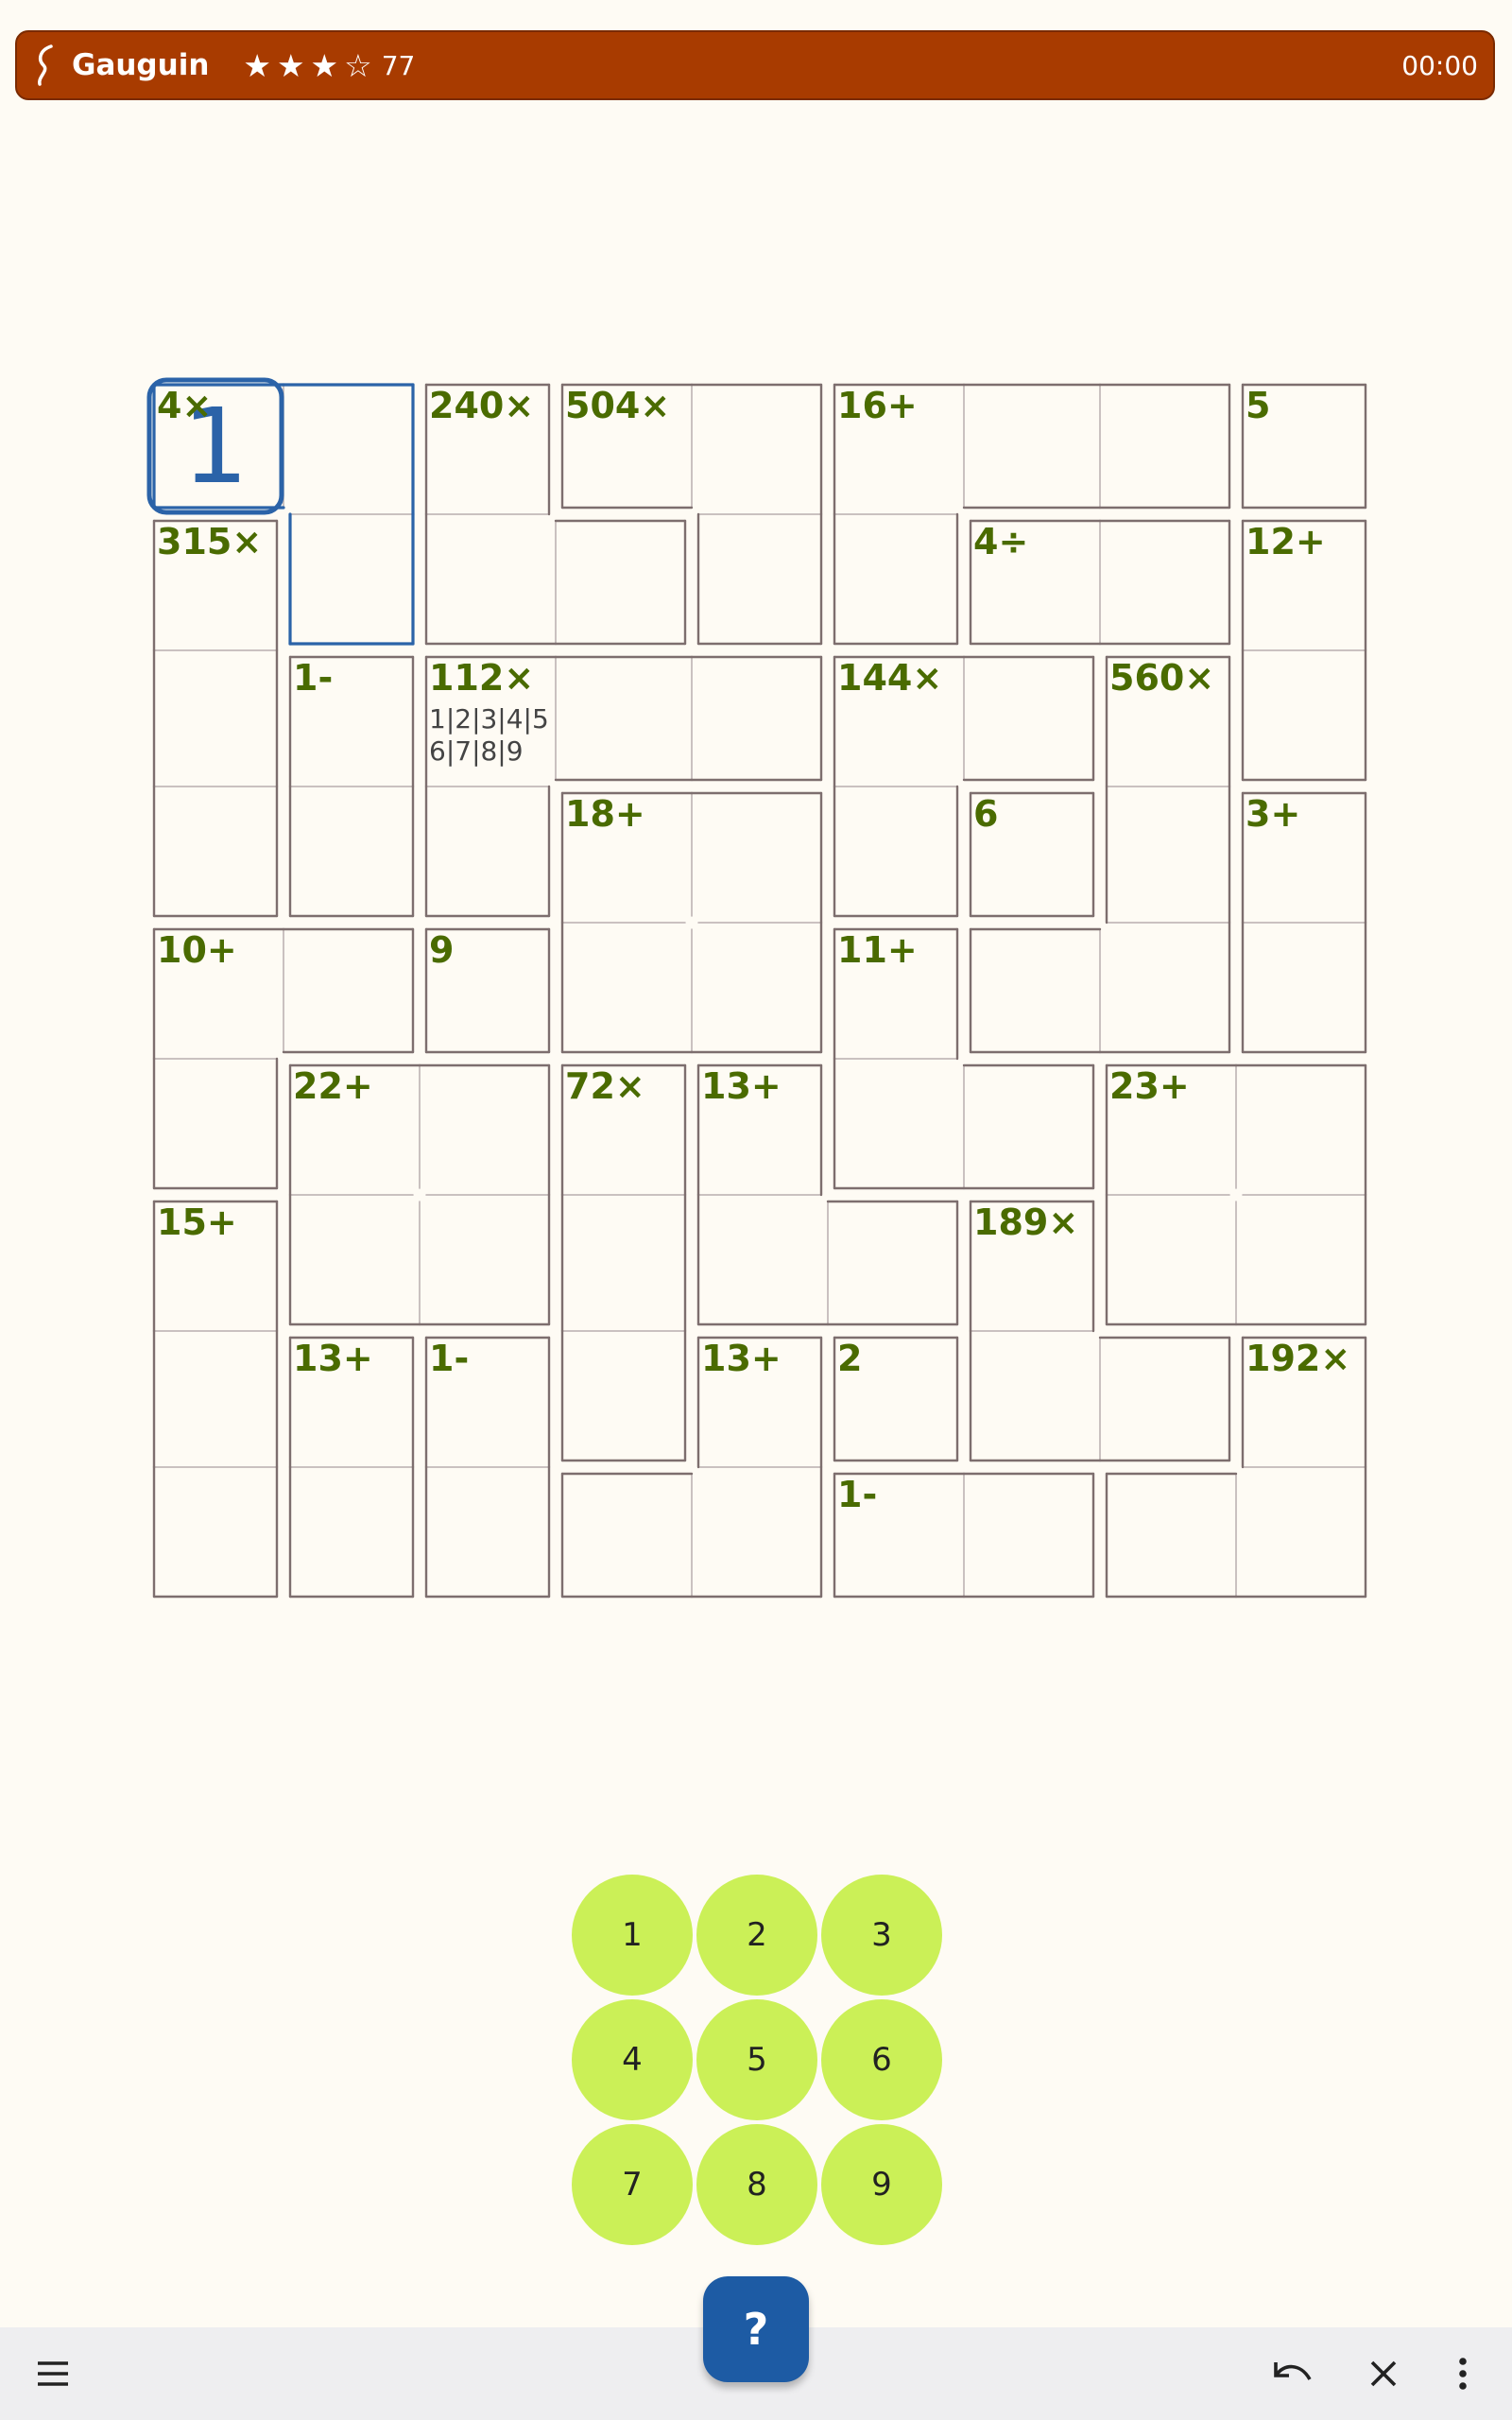 Image resolution: width=1512 pixels, height=2420 pixels. What do you see at coordinates (756, 2329) in the screenshot?
I see `hint-button: ?` at bounding box center [756, 2329].